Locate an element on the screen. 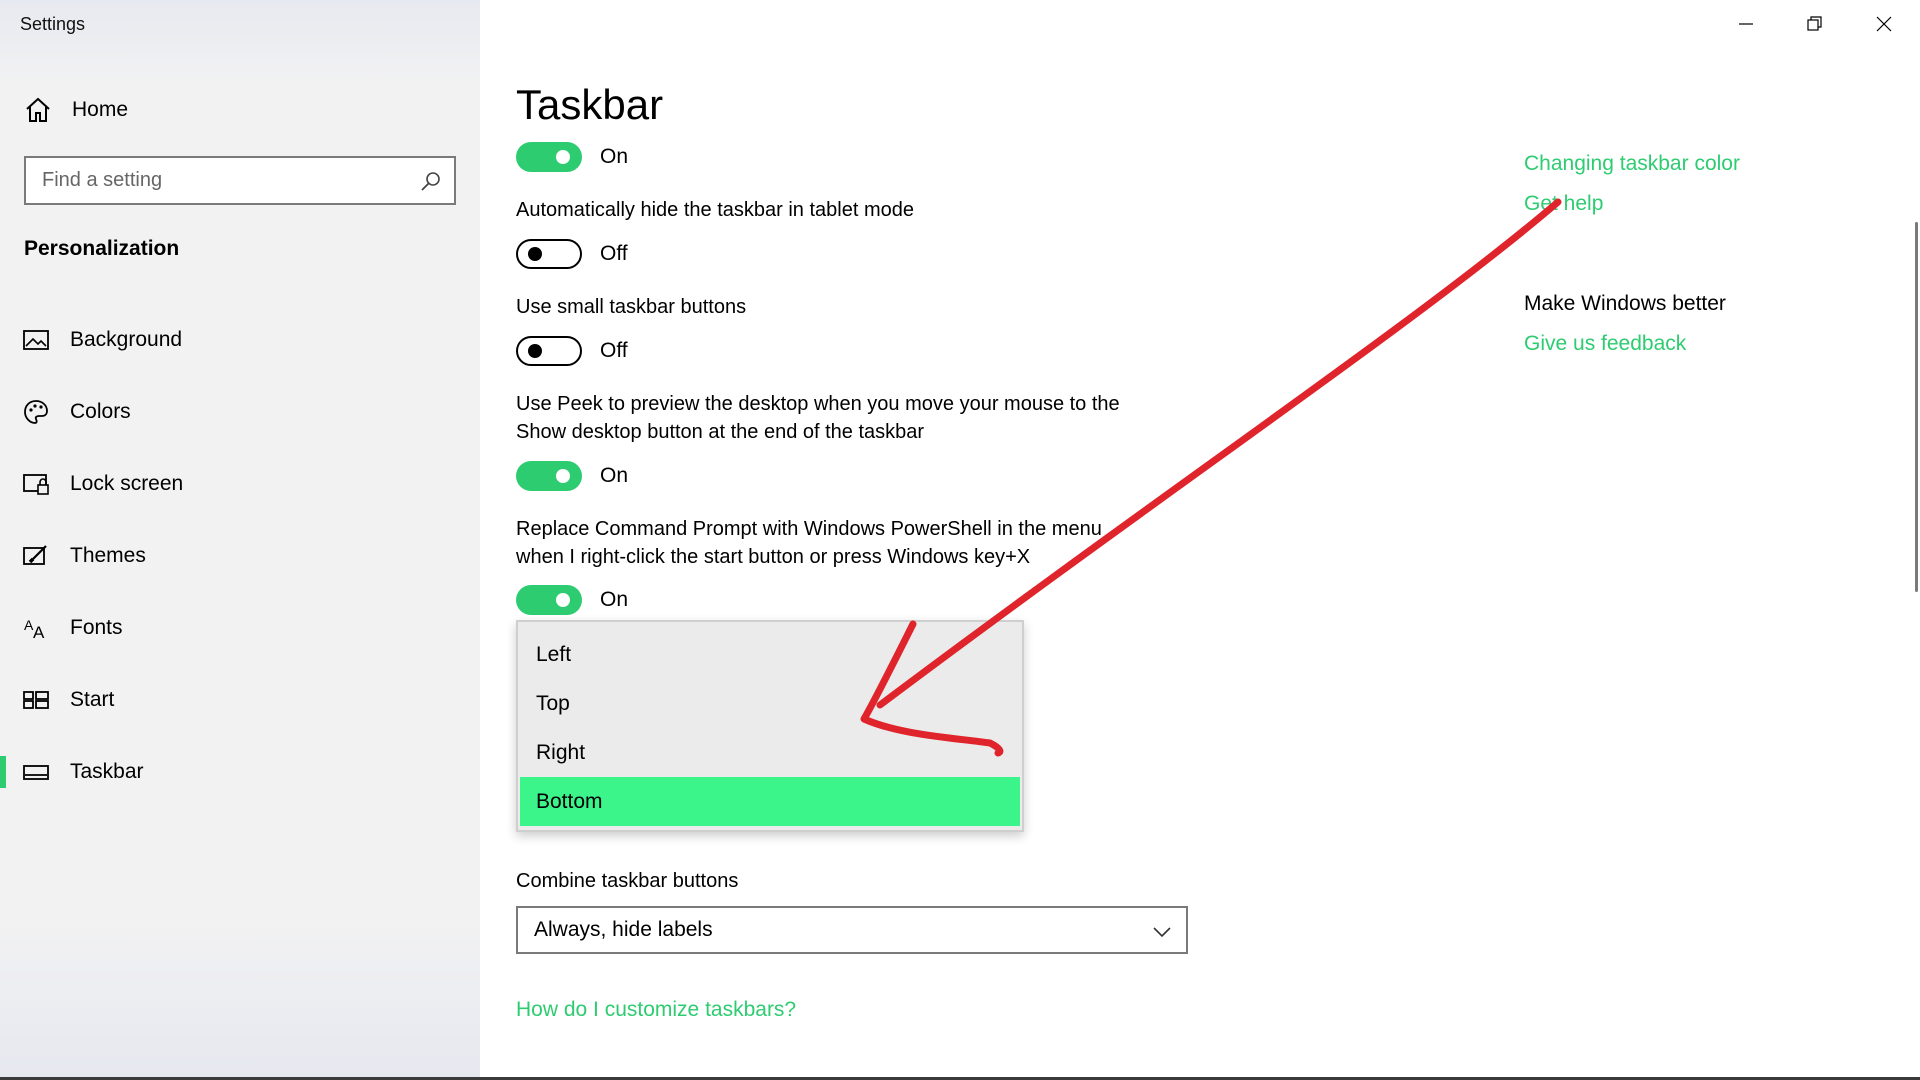 The image size is (1920, 1080). dropdown-option-left: Left is located at coordinates (770, 654).